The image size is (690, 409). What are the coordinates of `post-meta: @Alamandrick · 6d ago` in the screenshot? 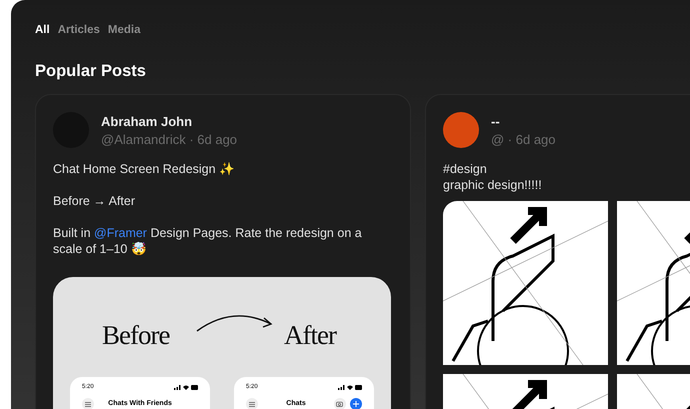 It's located at (169, 140).